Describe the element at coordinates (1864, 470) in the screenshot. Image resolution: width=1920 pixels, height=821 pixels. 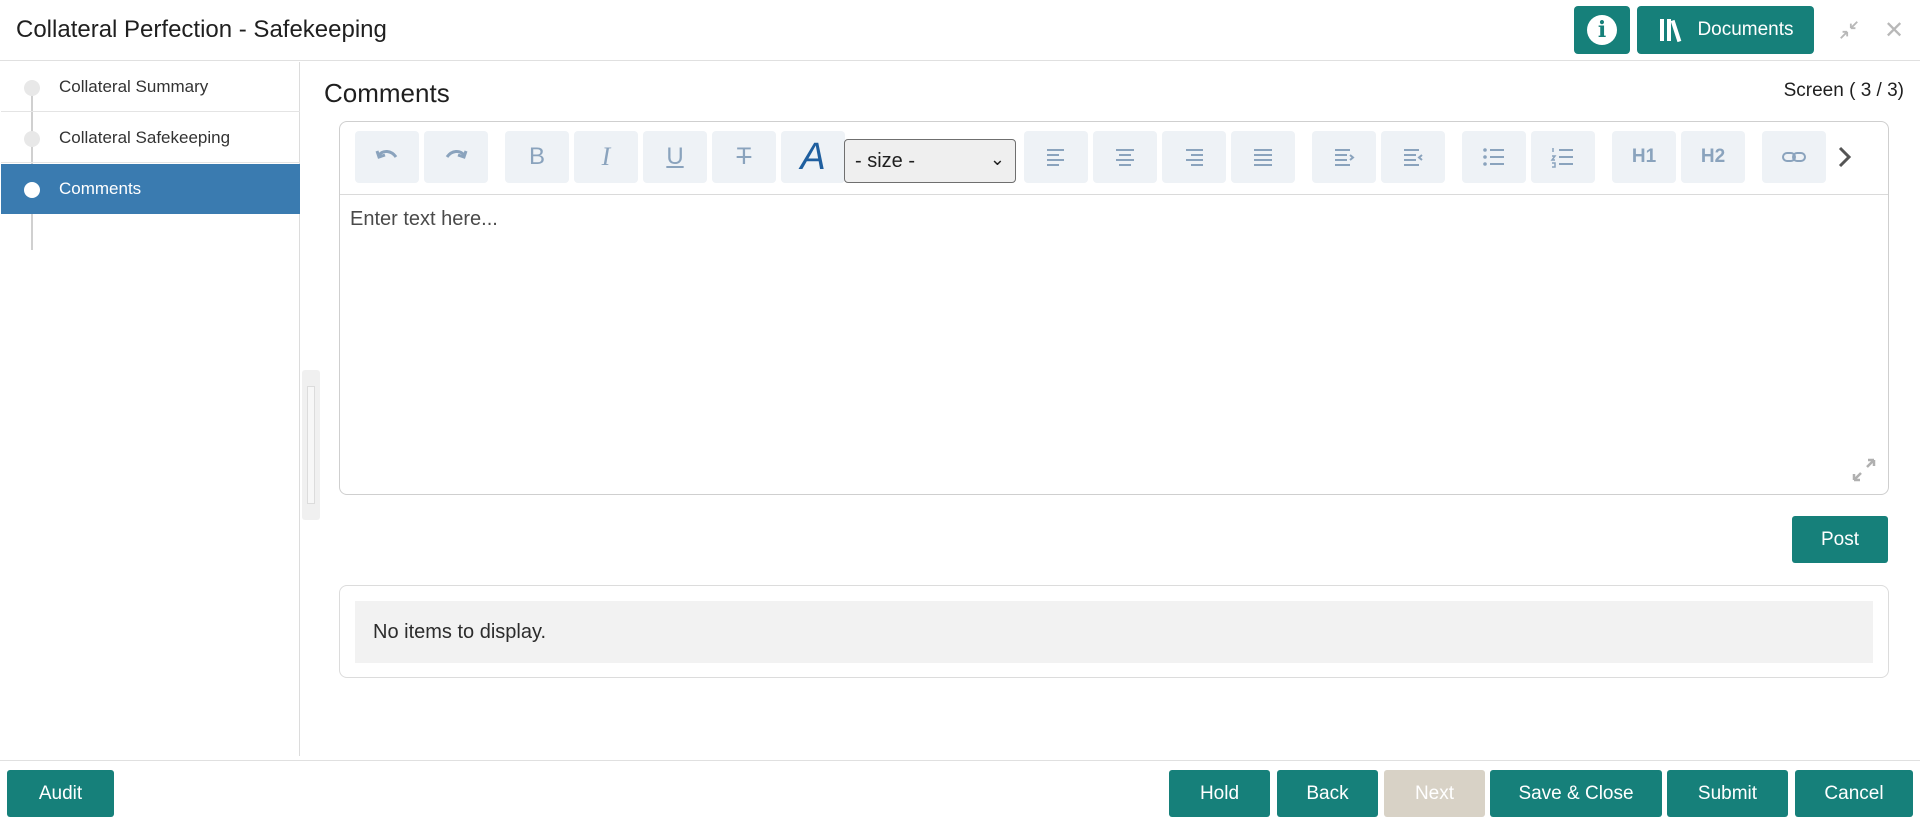
I see `expand-icon` at that location.